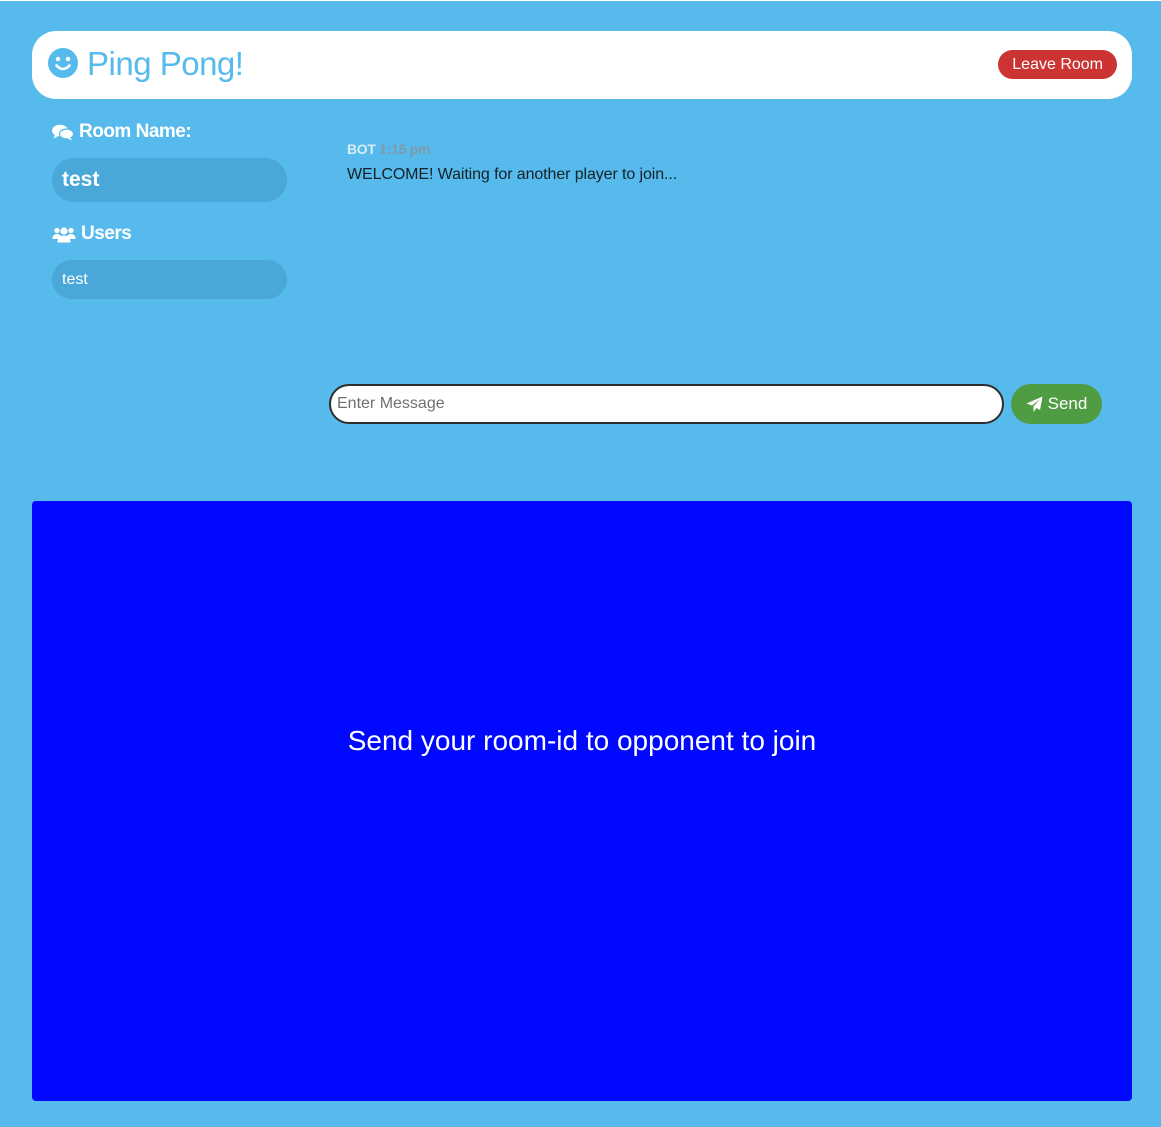 This screenshot has height=1127, width=1161. Describe the element at coordinates (582, 65) in the screenshot. I see `header-bar: Ping Pong! Leave Room` at that location.